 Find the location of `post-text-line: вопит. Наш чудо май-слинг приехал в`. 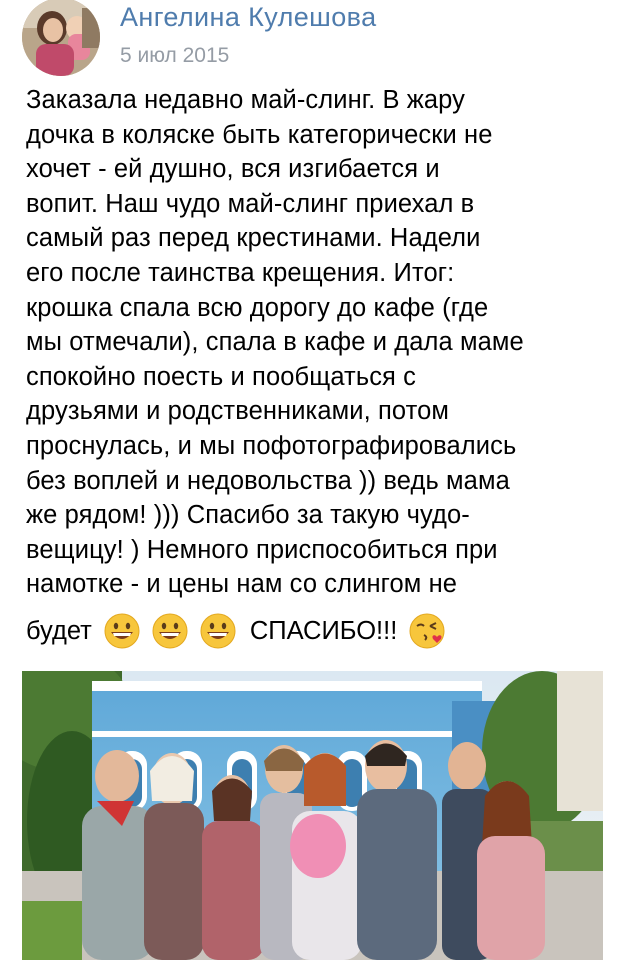

post-text-line: вопит. Наш чудо май-слинг приехал в is located at coordinates (250, 203).